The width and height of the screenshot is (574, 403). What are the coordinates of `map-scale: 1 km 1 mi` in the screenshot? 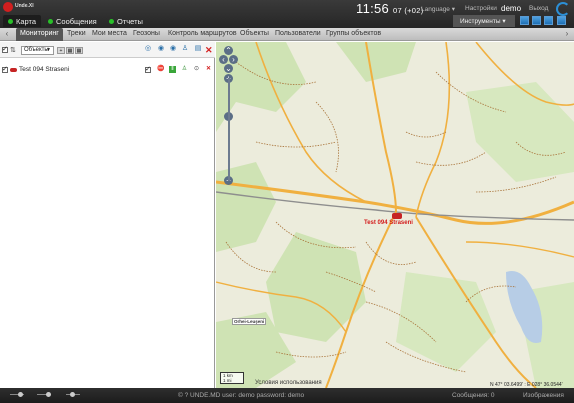 It's located at (232, 378).